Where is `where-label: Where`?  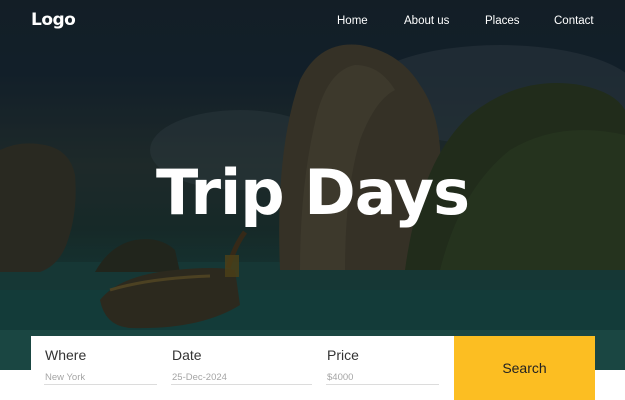 where-label: Where is located at coordinates (66, 355).